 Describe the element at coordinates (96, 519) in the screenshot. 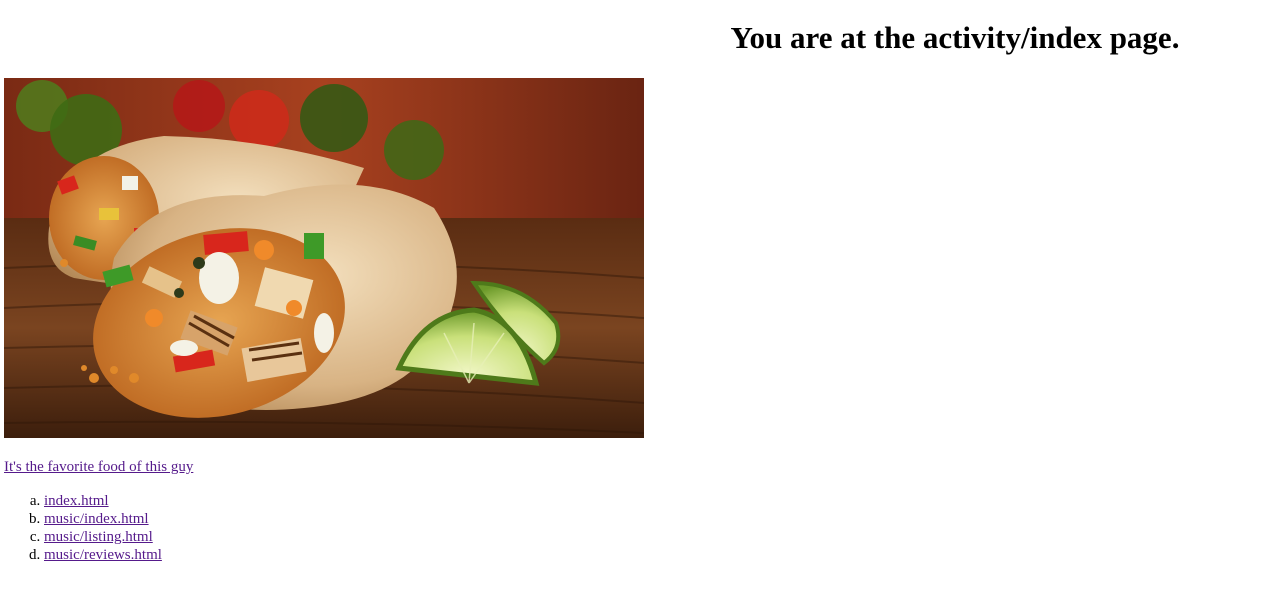

I see `link-music-index: music/index.html` at that location.